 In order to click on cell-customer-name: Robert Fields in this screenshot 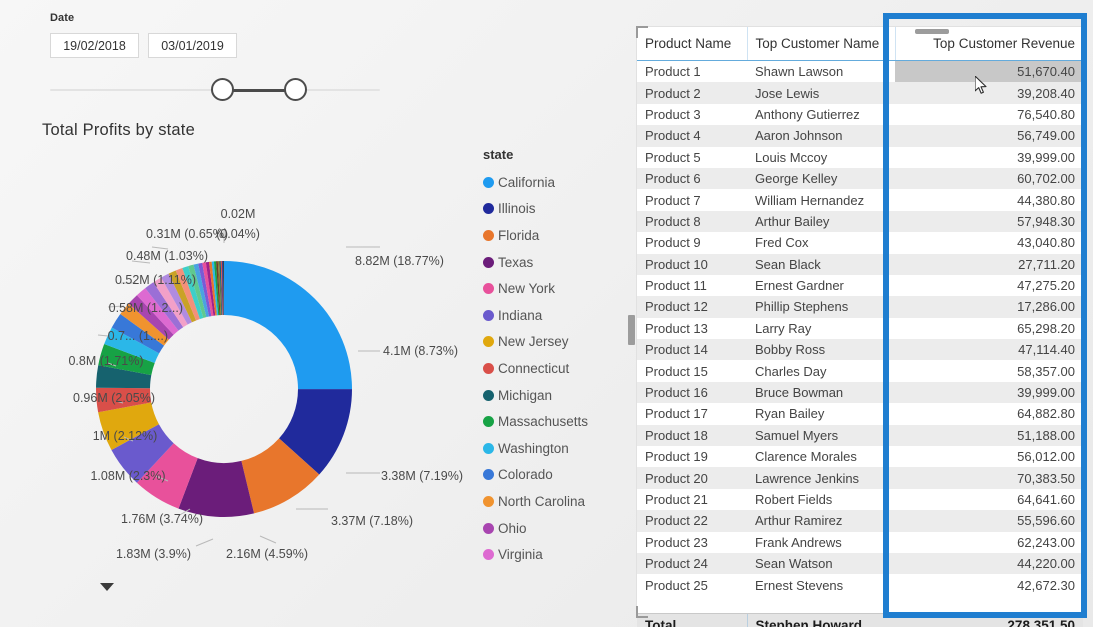, I will do `click(821, 499)`.